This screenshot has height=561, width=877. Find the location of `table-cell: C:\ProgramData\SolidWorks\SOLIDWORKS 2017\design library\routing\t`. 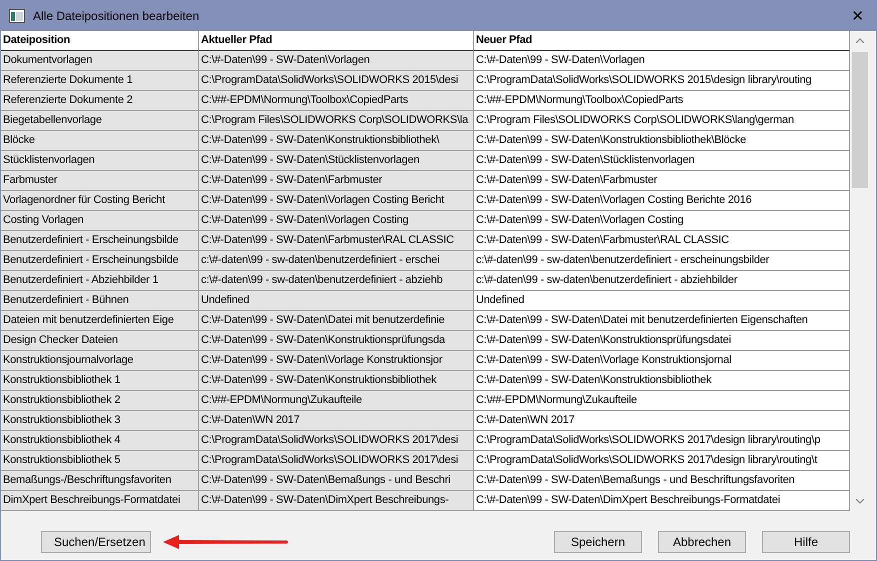

table-cell: C:\ProgramData\SolidWorks\SOLIDWORKS 2017\design library\routing\t is located at coordinates (662, 461).